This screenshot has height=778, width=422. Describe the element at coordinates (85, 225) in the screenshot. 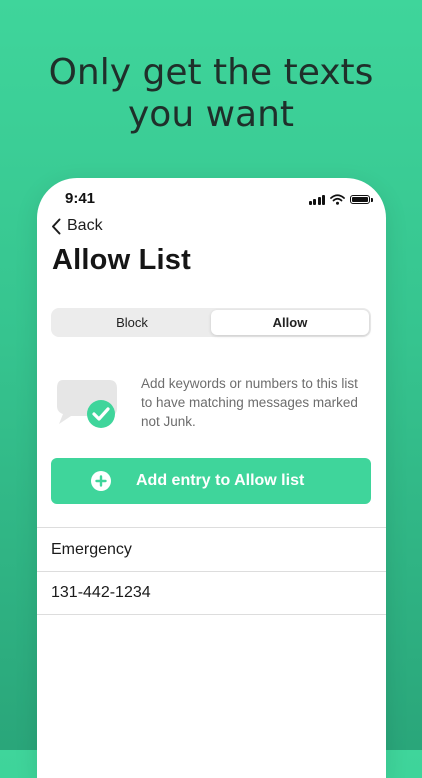

I see `back-label: Back` at that location.